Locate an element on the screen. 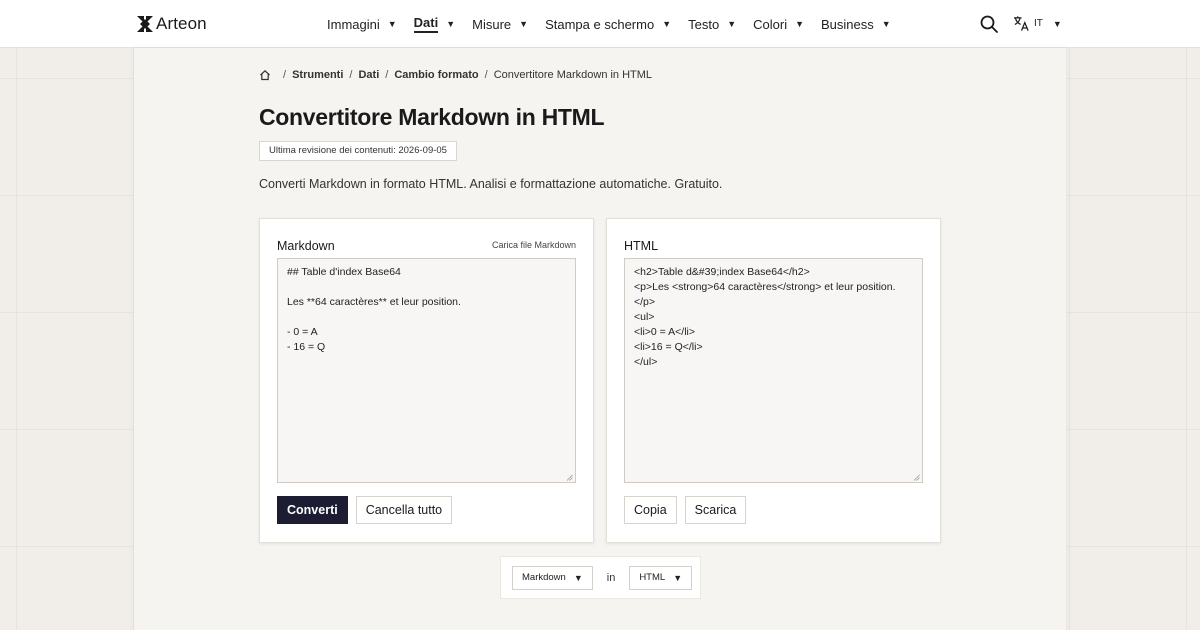 This screenshot has width=1200, height=630. nav-item-stampa-e-schermo: Stampa e schermo ▼ is located at coordinates (608, 24).